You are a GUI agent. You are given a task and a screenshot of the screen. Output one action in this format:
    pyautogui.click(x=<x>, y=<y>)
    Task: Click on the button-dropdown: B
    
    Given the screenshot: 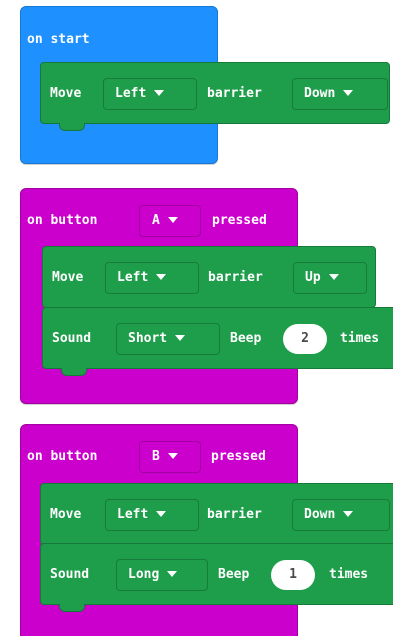 What is the action you would take?
    pyautogui.click(x=170, y=457)
    